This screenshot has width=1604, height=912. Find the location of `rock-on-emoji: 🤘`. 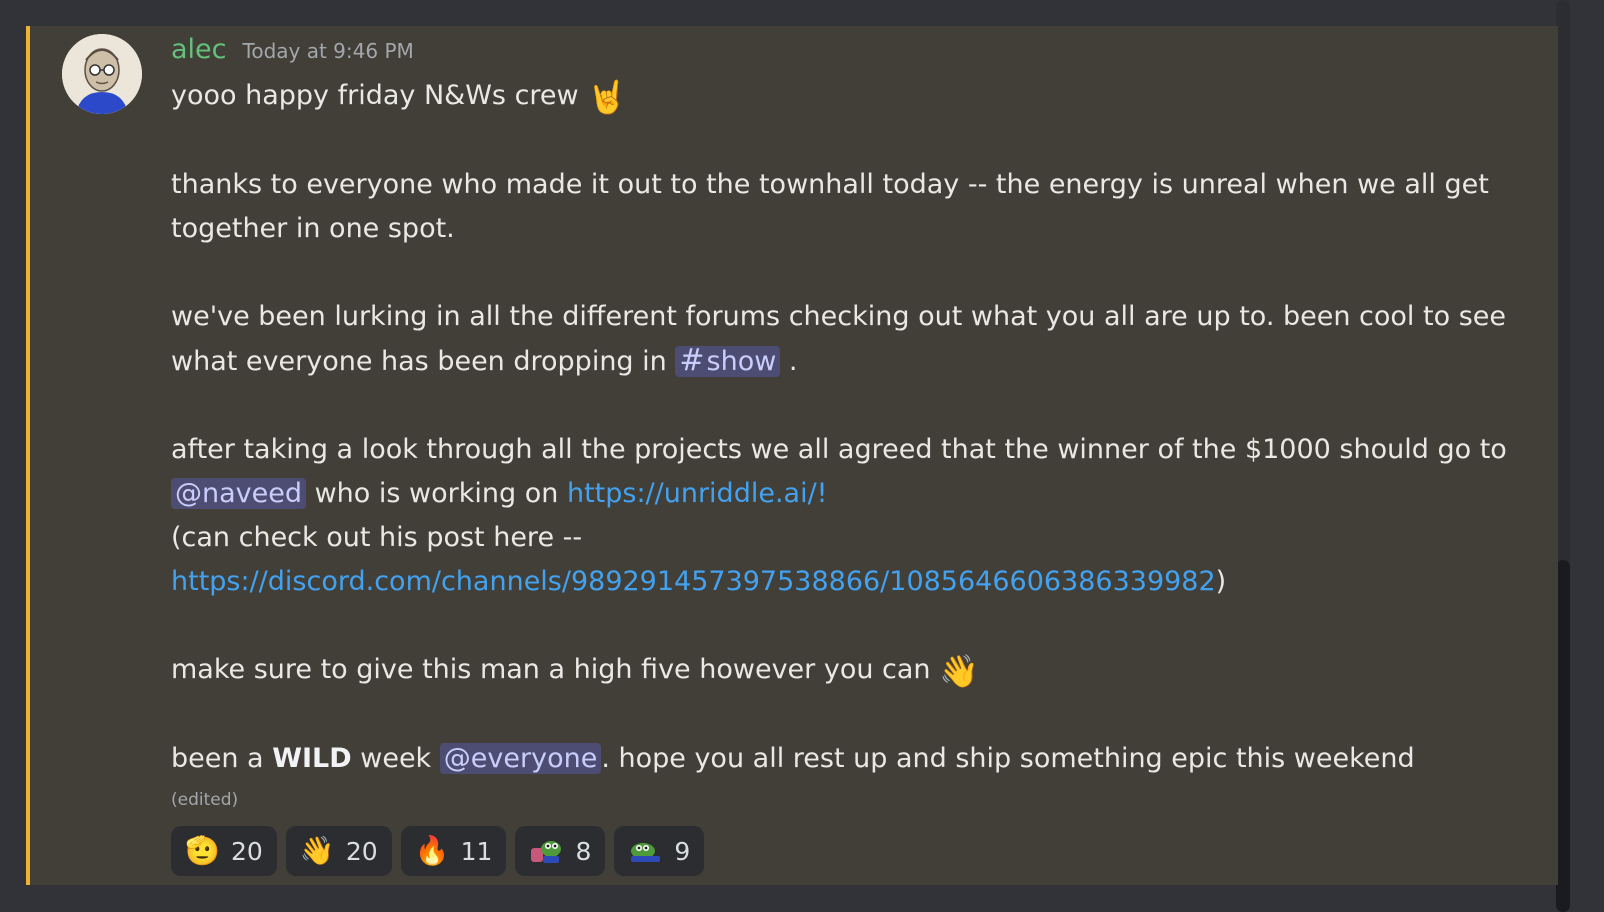

rock-on-emoji: 🤘 is located at coordinates (607, 97).